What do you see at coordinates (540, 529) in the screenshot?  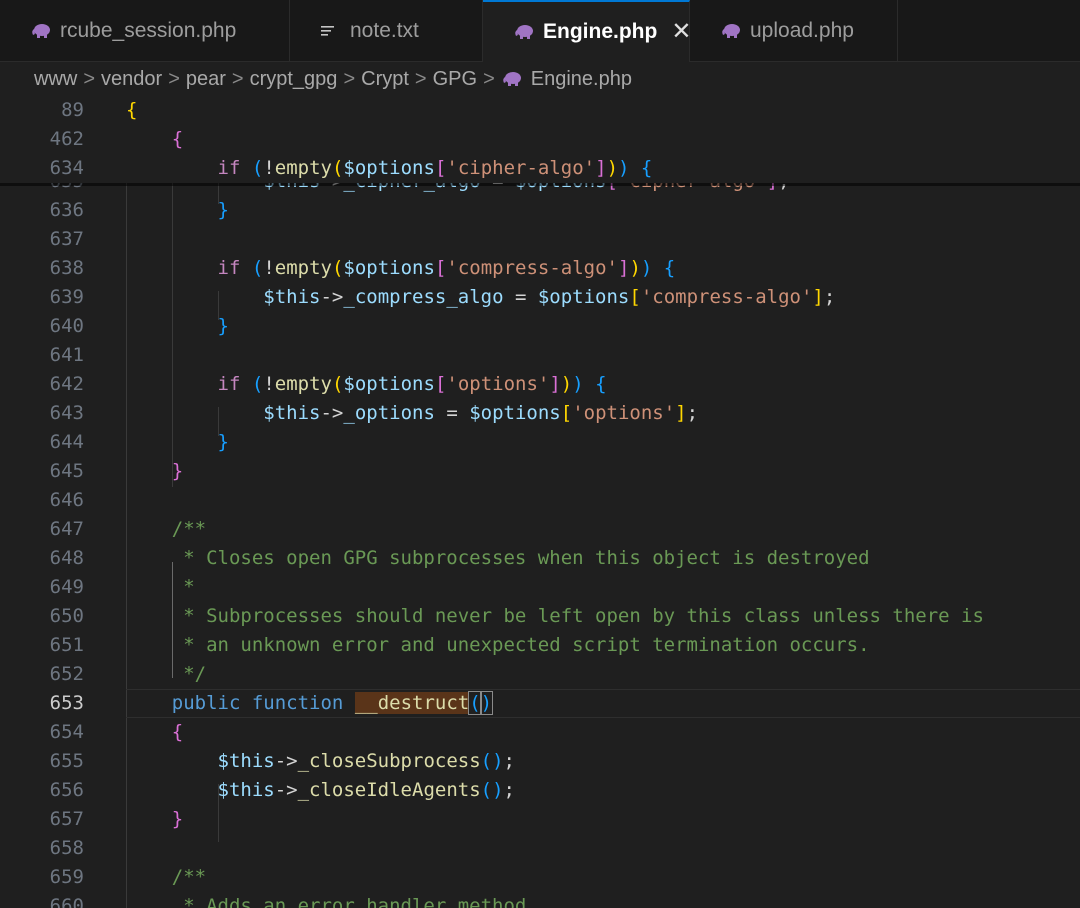 I see `code-line: 647 /**` at bounding box center [540, 529].